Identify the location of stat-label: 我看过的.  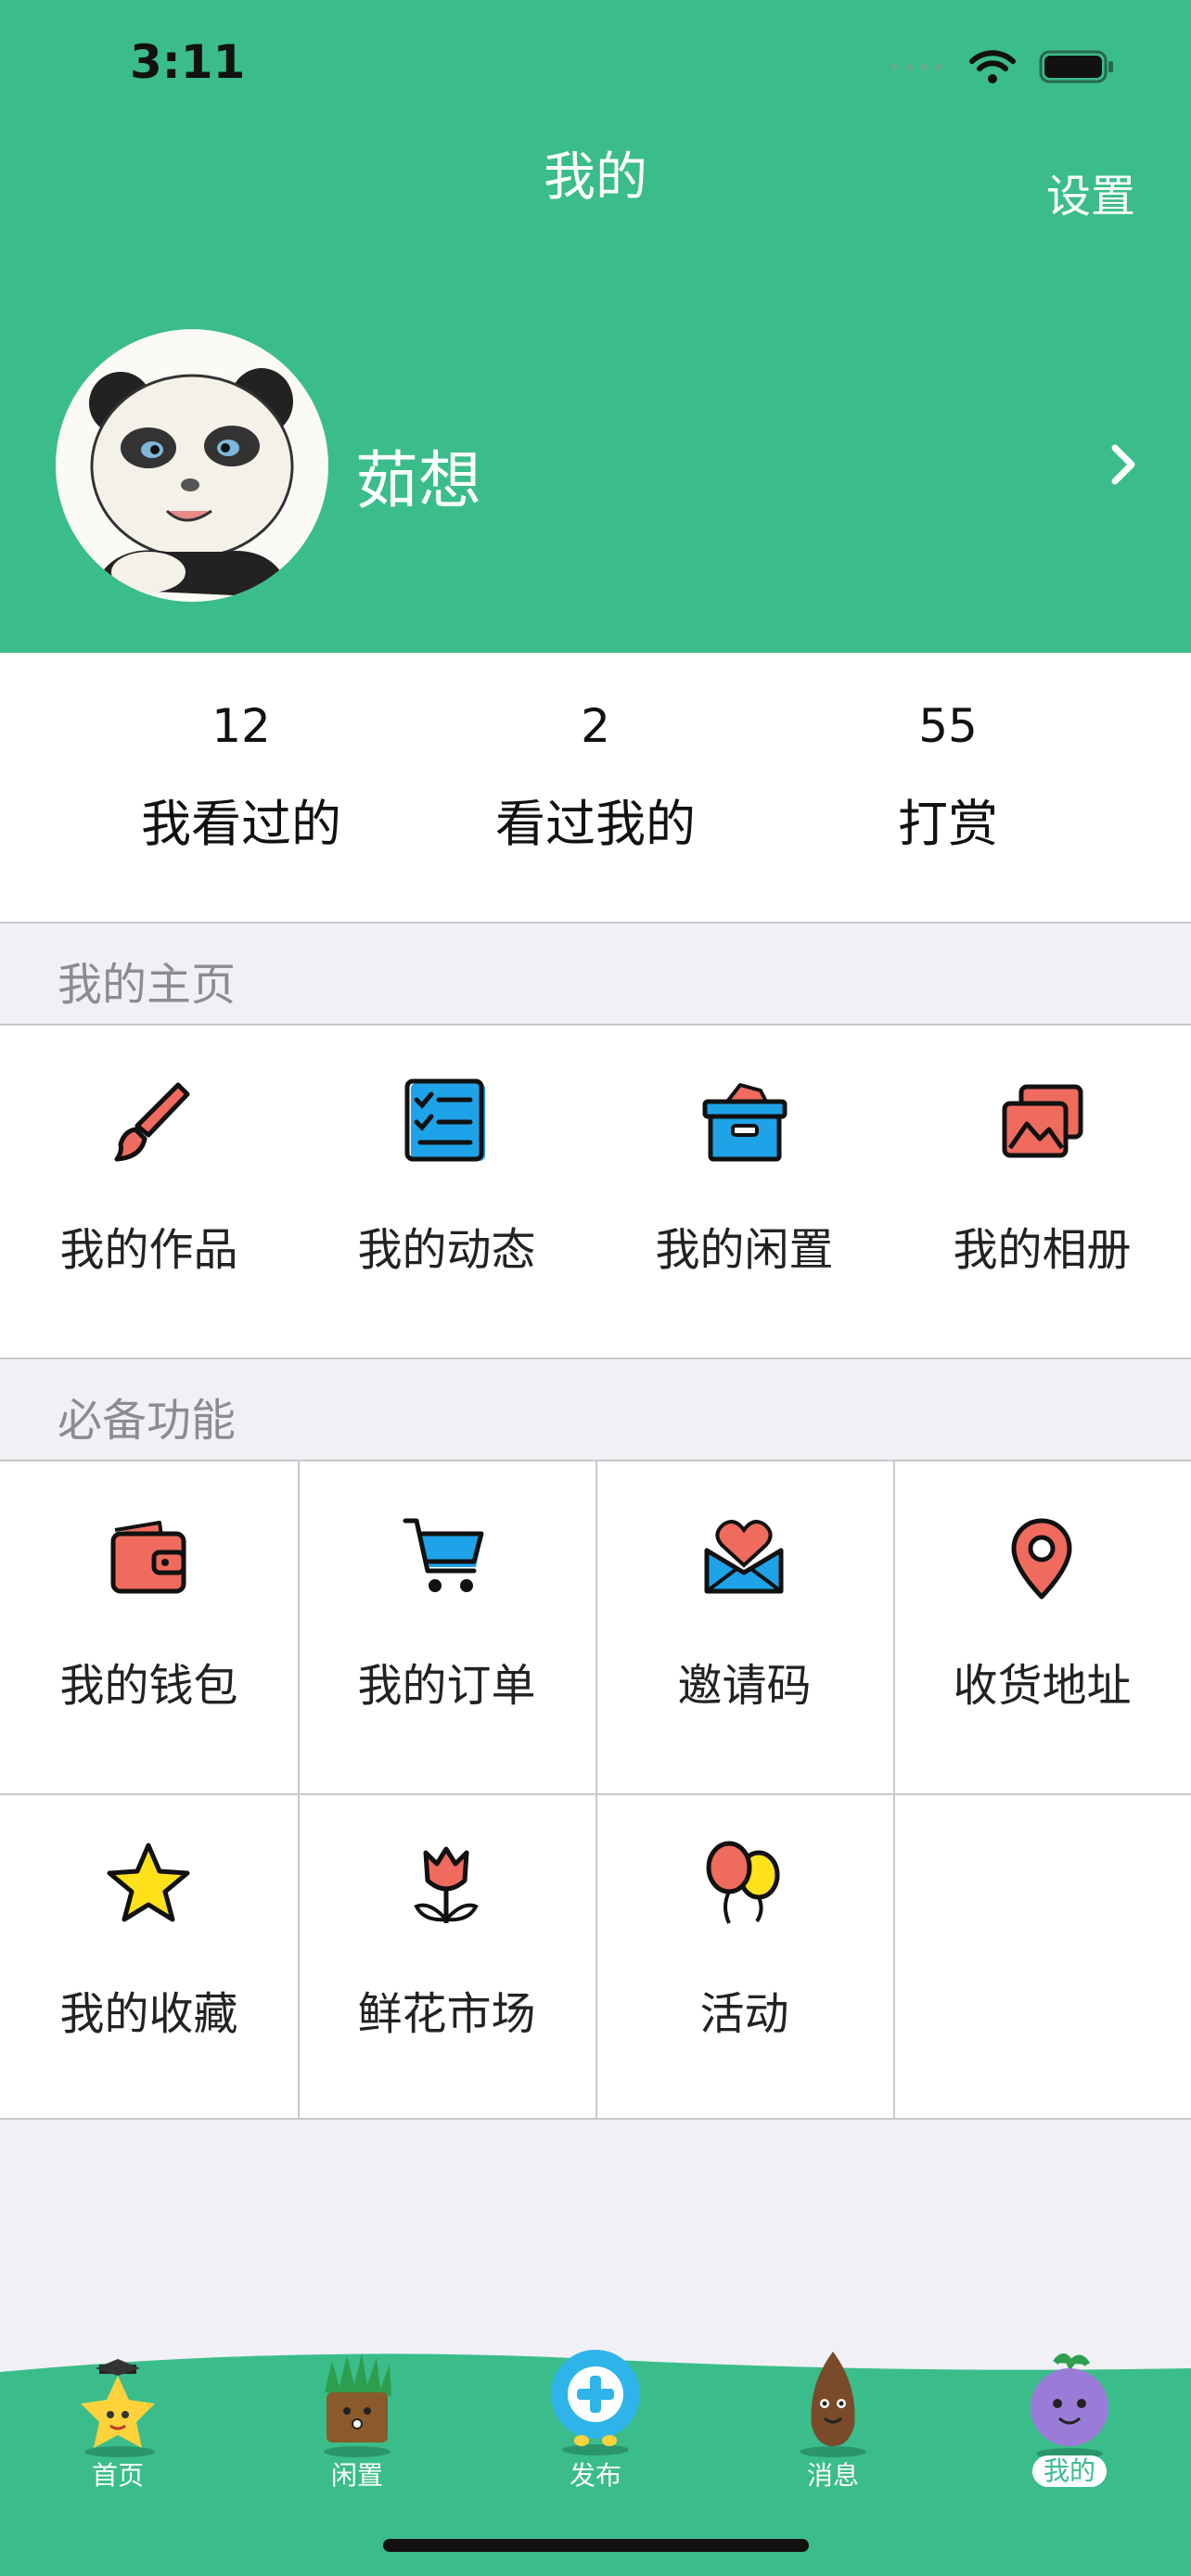
(241, 824).